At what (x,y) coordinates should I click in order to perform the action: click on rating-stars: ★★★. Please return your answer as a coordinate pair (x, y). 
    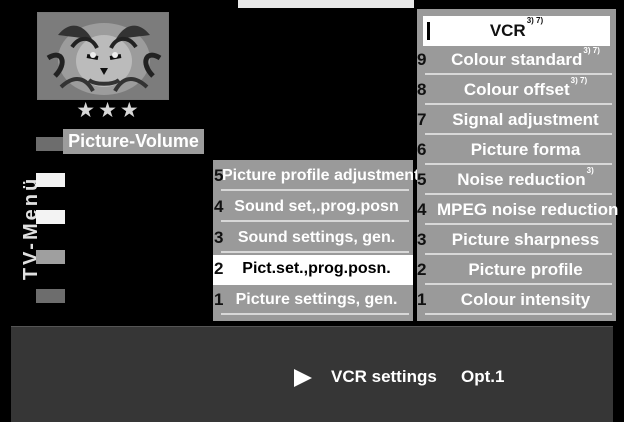
    Looking at the image, I should click on (109, 110).